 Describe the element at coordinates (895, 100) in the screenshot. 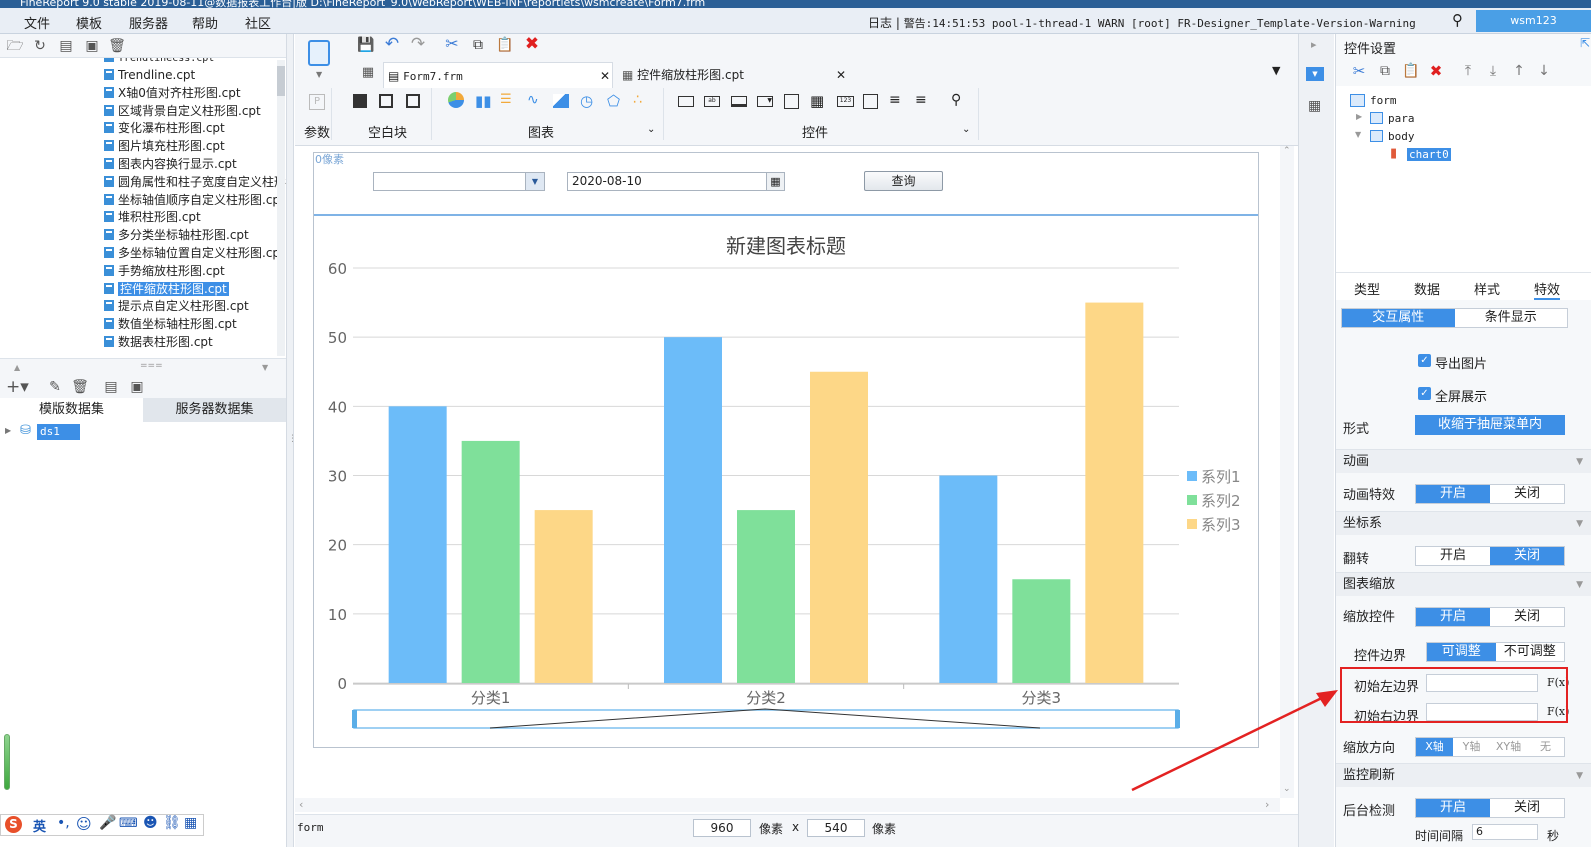

I see `radio-group-icon: ≡` at that location.